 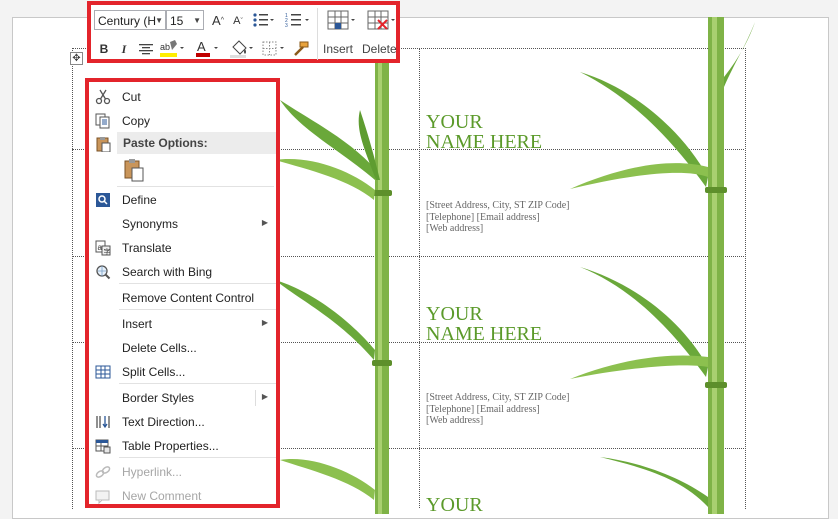 What do you see at coordinates (263, 20) in the screenshot?
I see `bullets-icon` at bounding box center [263, 20].